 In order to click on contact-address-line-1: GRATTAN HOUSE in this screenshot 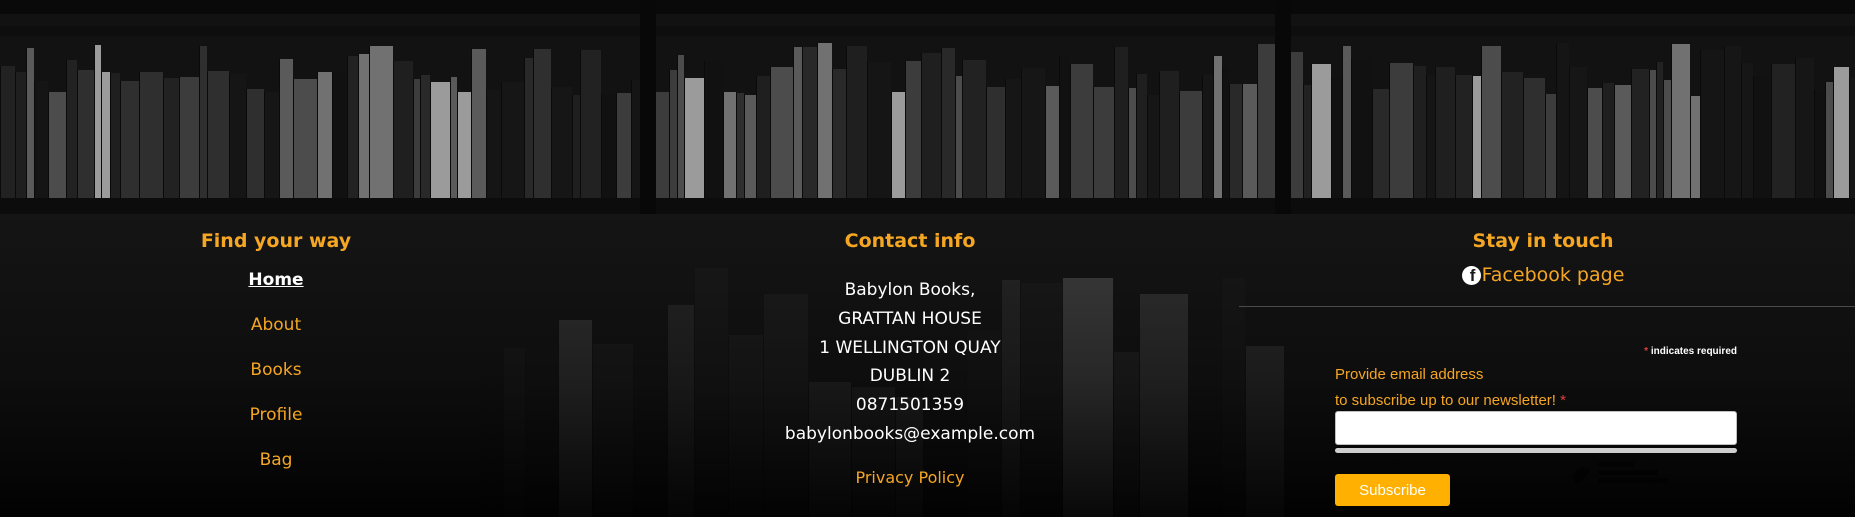, I will do `click(910, 319)`.